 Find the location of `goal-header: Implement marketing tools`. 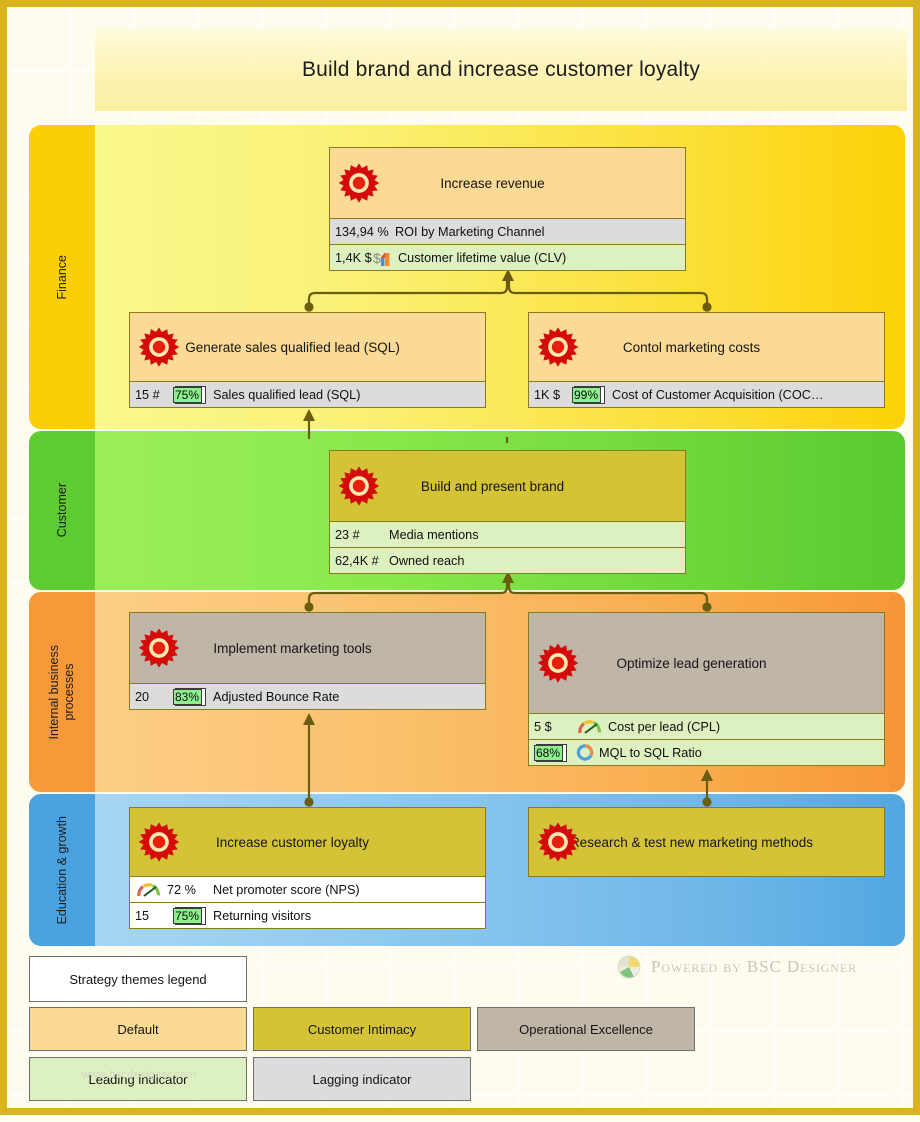

goal-header: Implement marketing tools is located at coordinates (307, 648).